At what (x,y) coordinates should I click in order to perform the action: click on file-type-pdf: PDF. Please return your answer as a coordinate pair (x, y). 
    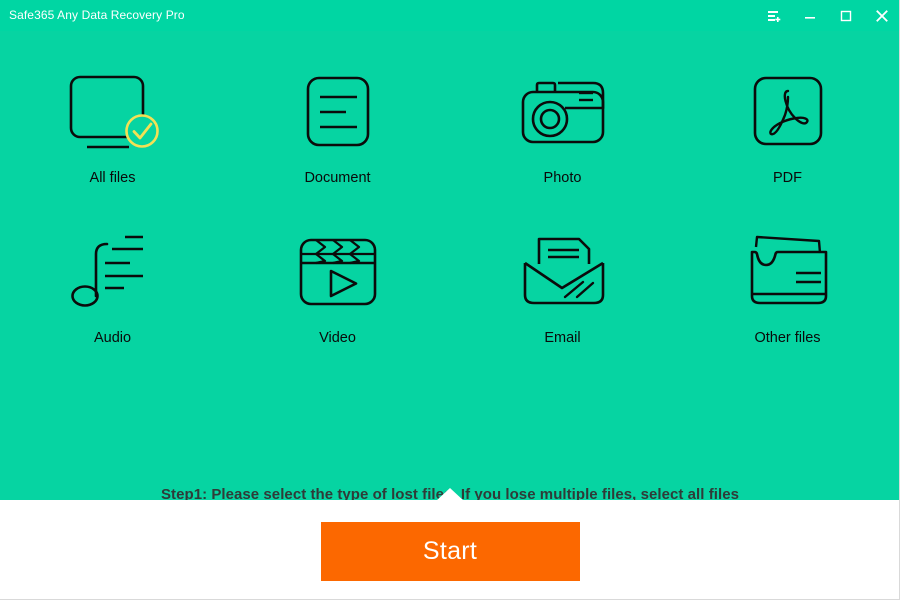
    Looking at the image, I should click on (787, 147).